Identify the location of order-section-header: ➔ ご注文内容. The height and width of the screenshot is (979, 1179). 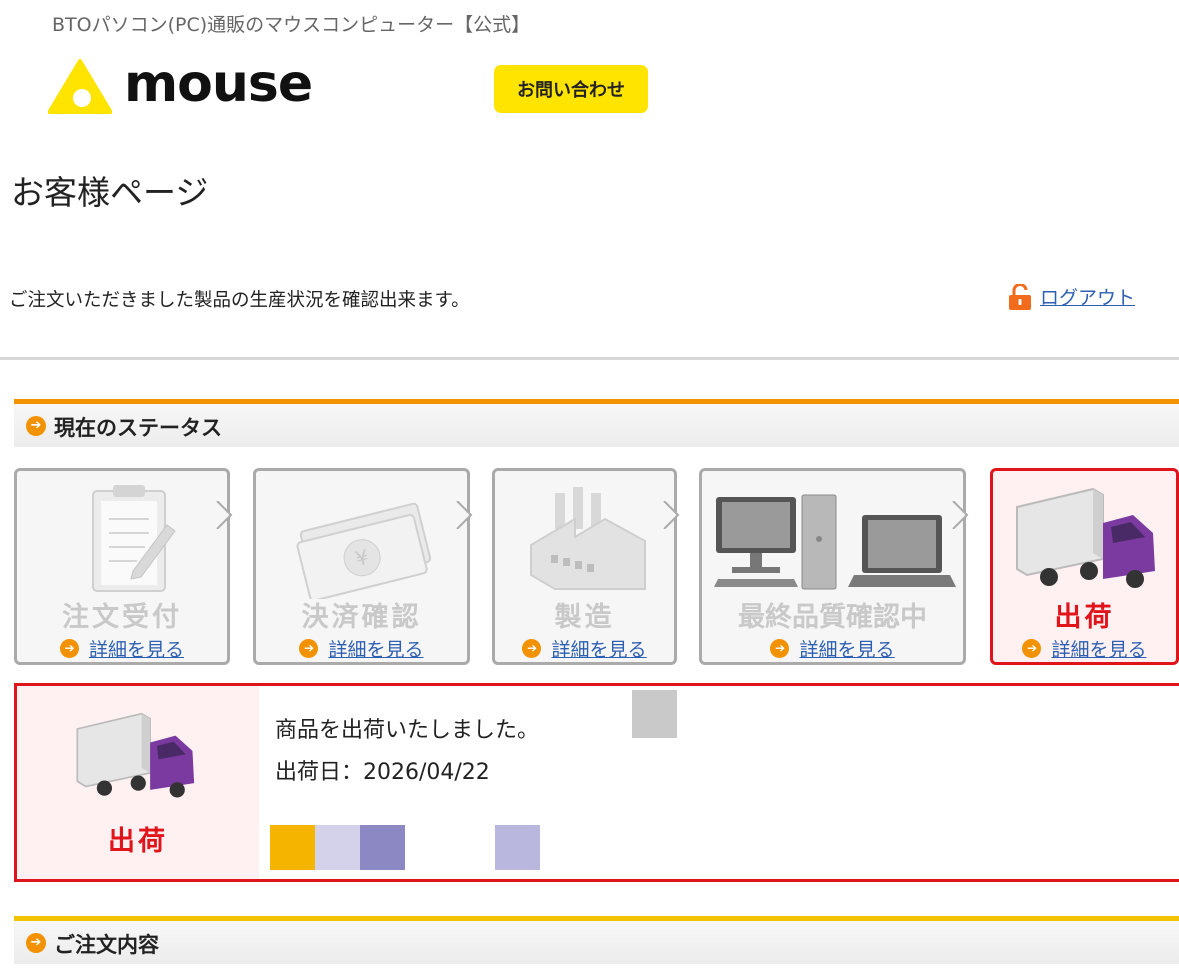
(596, 940).